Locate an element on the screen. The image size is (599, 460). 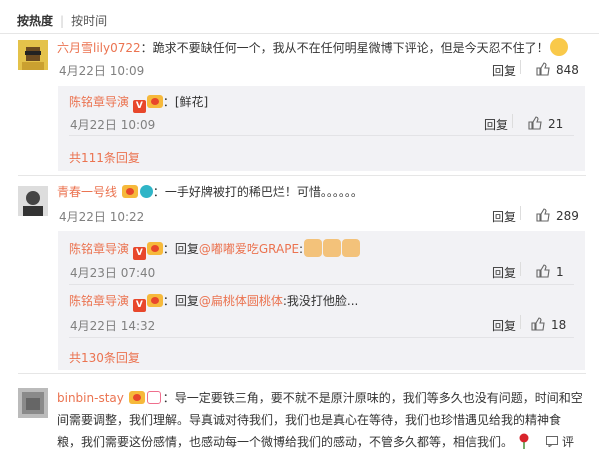
reply-time: 4月22日 14:32 is located at coordinates (113, 326).